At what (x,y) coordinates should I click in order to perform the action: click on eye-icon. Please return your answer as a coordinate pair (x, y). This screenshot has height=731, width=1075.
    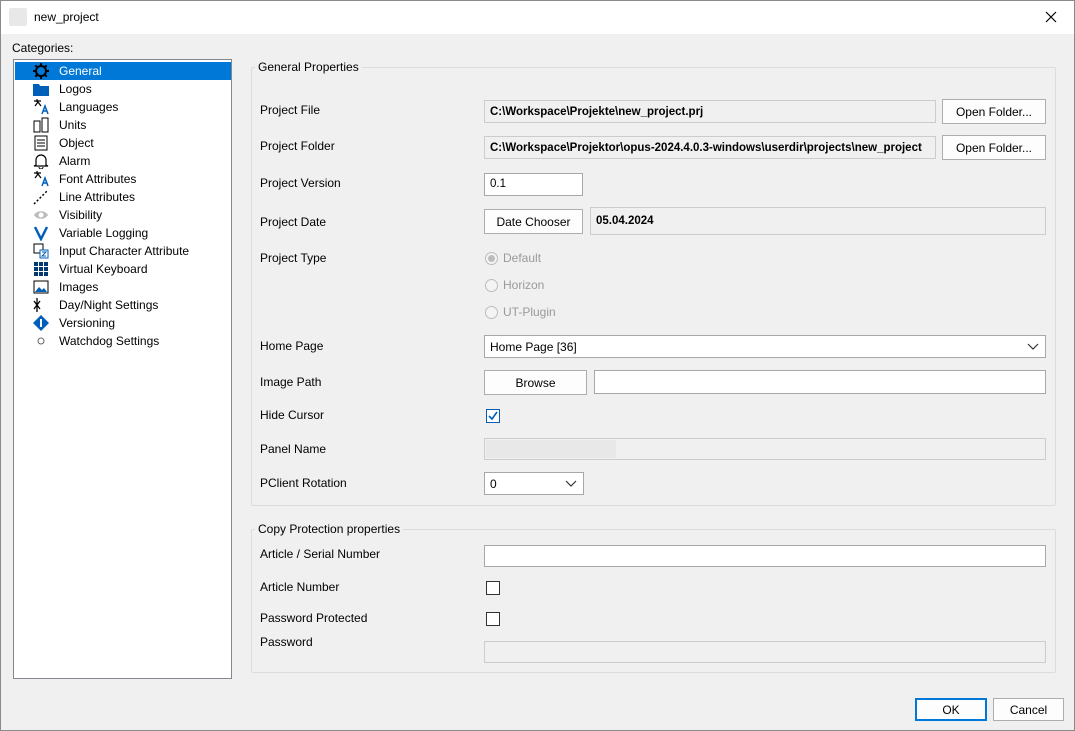
    Looking at the image, I should click on (41, 215).